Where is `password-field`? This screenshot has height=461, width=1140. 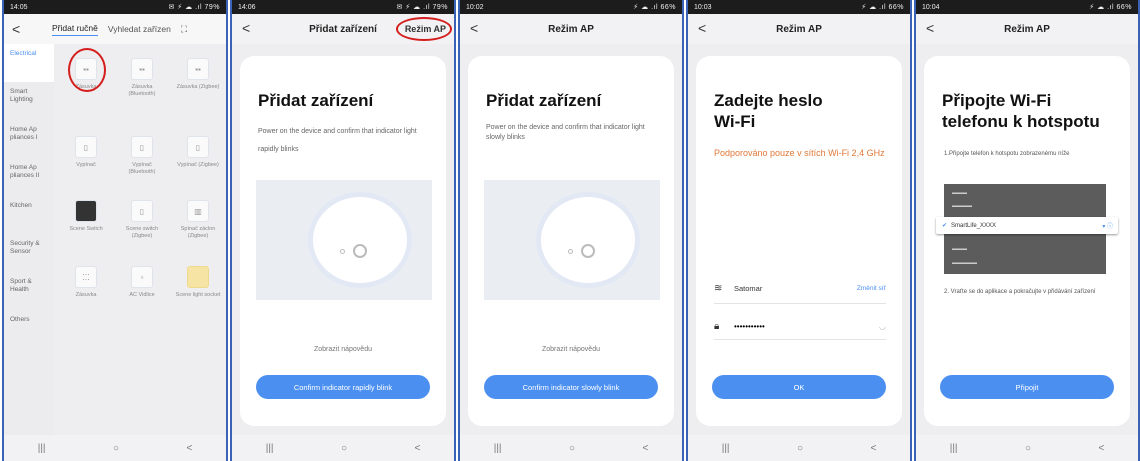 password-field is located at coordinates (807, 326).